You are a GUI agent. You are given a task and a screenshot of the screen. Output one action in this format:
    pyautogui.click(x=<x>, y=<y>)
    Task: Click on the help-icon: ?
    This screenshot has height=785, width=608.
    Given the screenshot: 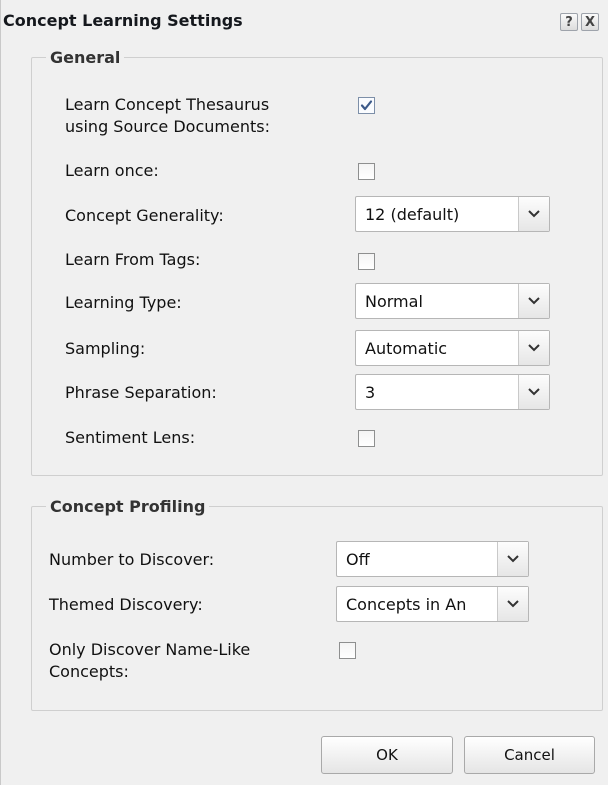 What is the action you would take?
    pyautogui.click(x=569, y=22)
    